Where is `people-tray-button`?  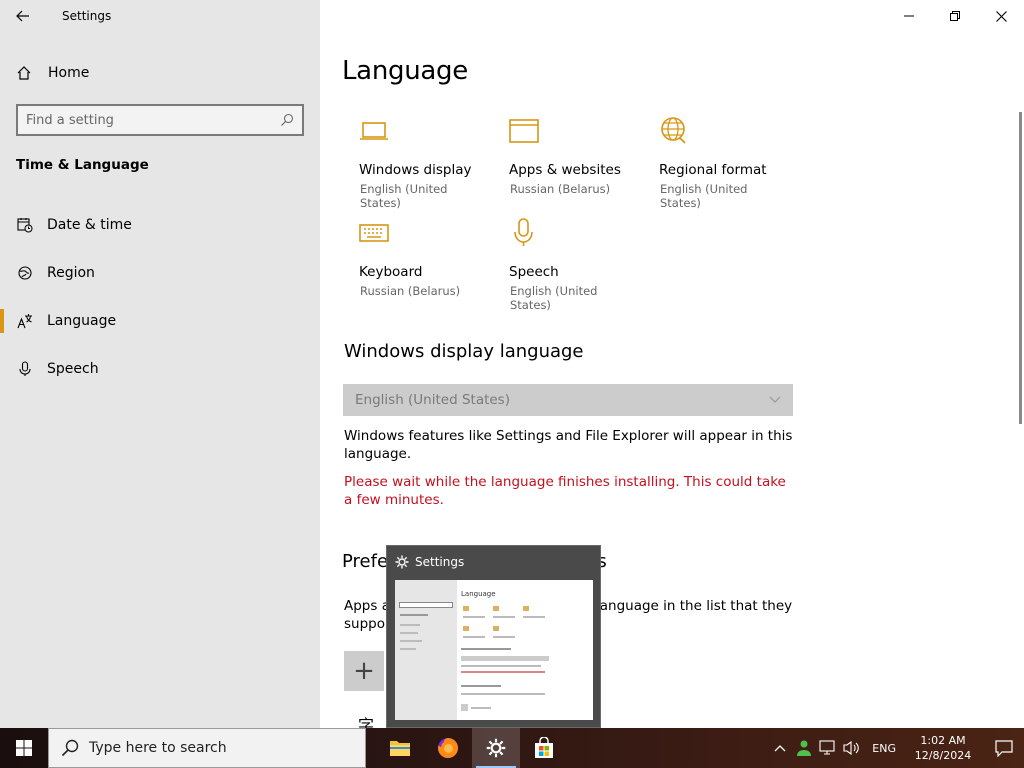 people-tray-button is located at coordinates (804, 748).